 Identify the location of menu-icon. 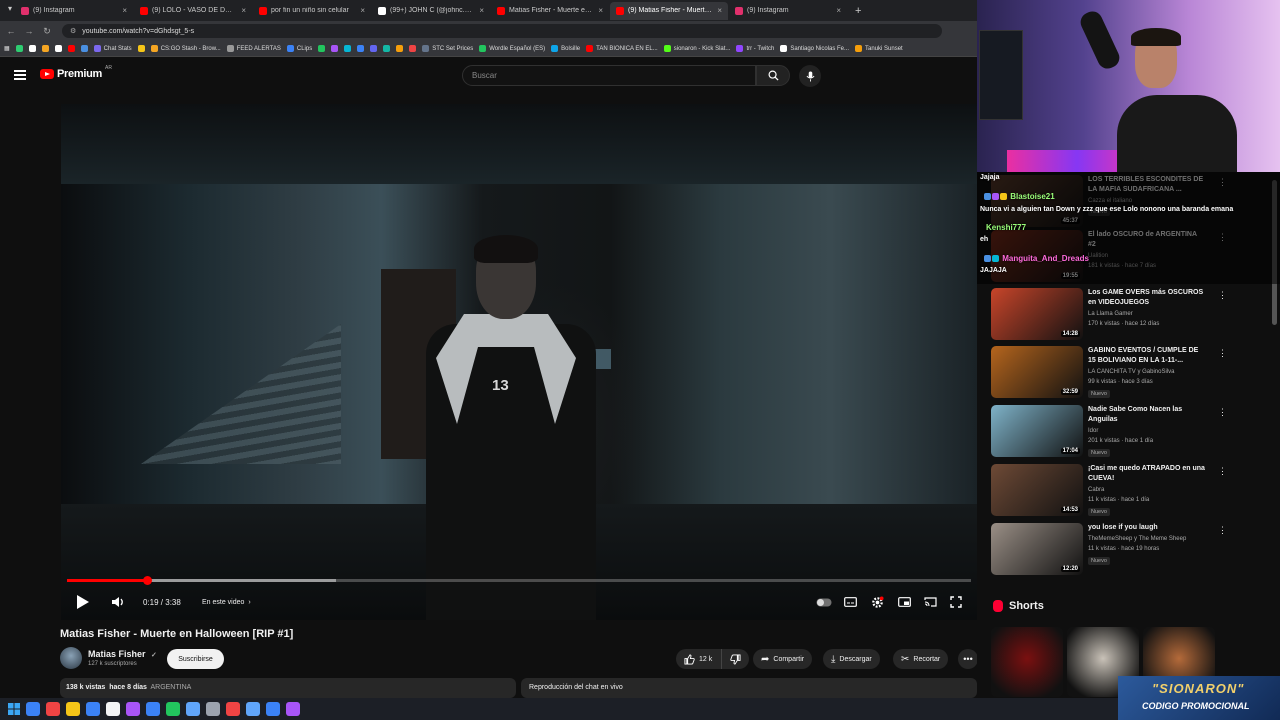
(20, 75).